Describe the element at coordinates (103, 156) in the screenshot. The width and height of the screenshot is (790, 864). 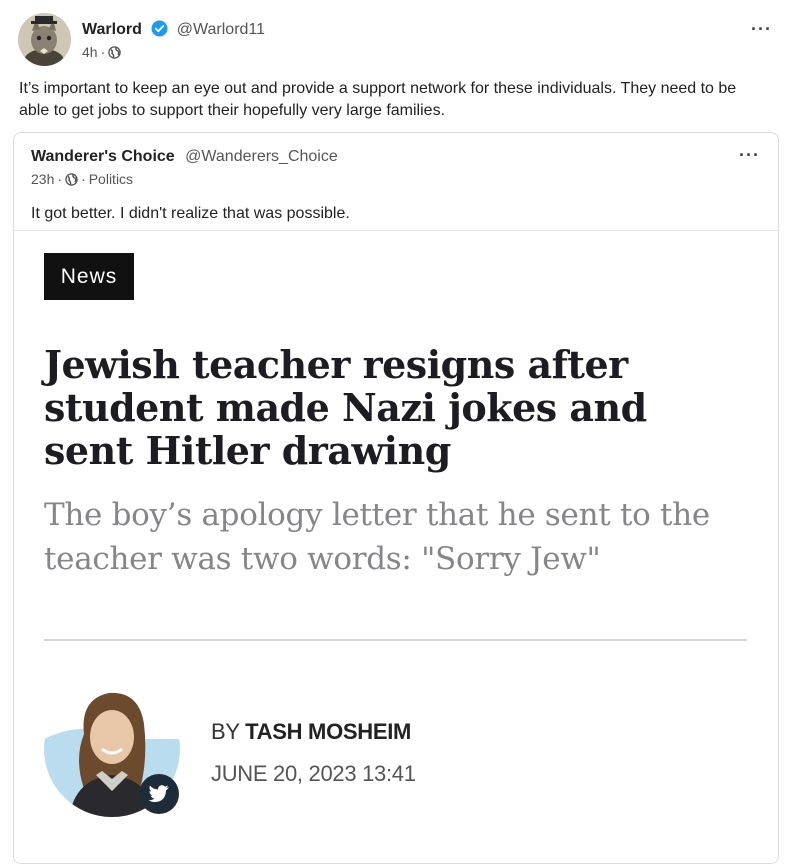
I see `quoted-author-name: Wanderer's Choice` at that location.